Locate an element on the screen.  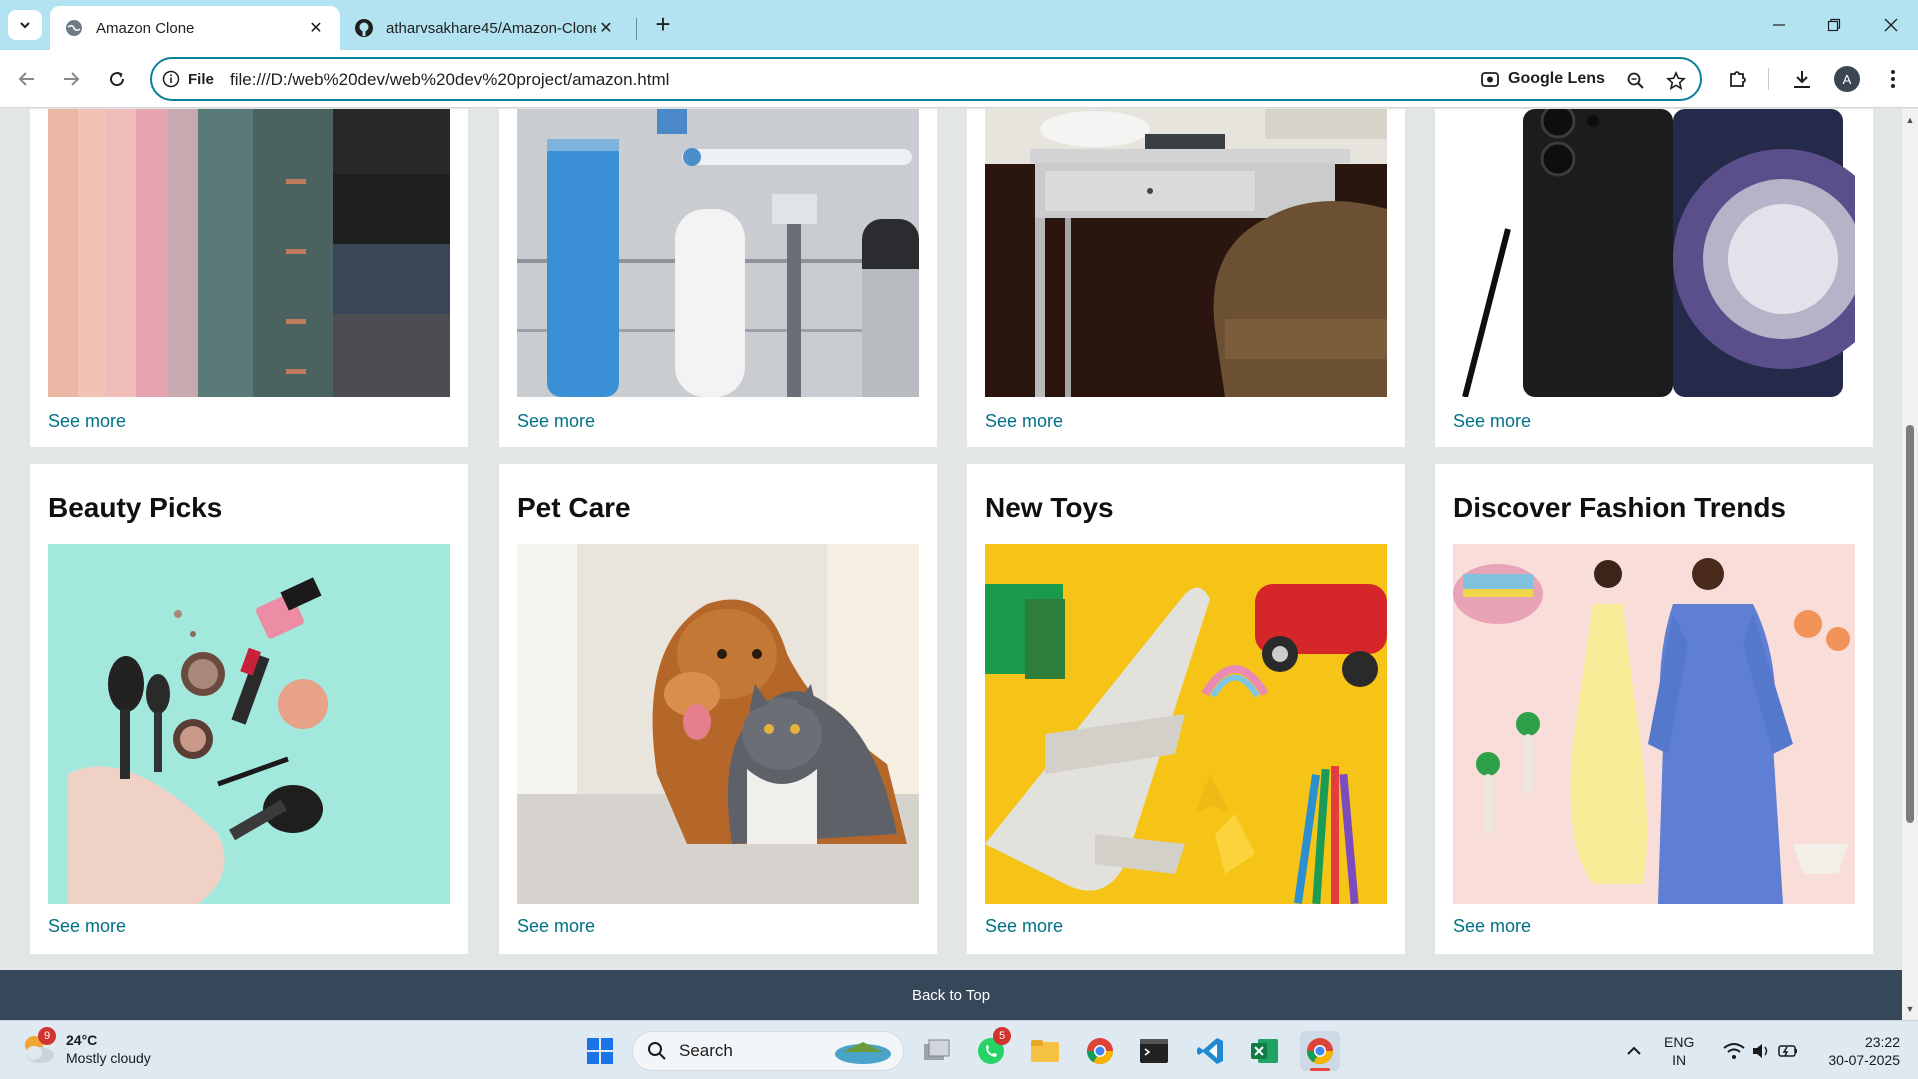
card-image-makeup is located at coordinates (249, 724).